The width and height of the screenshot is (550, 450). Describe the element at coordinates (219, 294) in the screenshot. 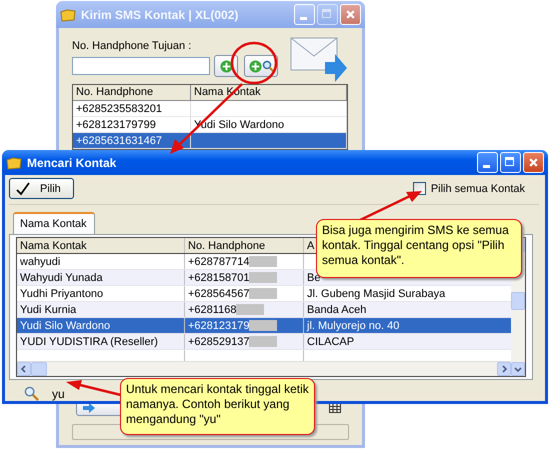

I see `table-cell: +628564567` at that location.